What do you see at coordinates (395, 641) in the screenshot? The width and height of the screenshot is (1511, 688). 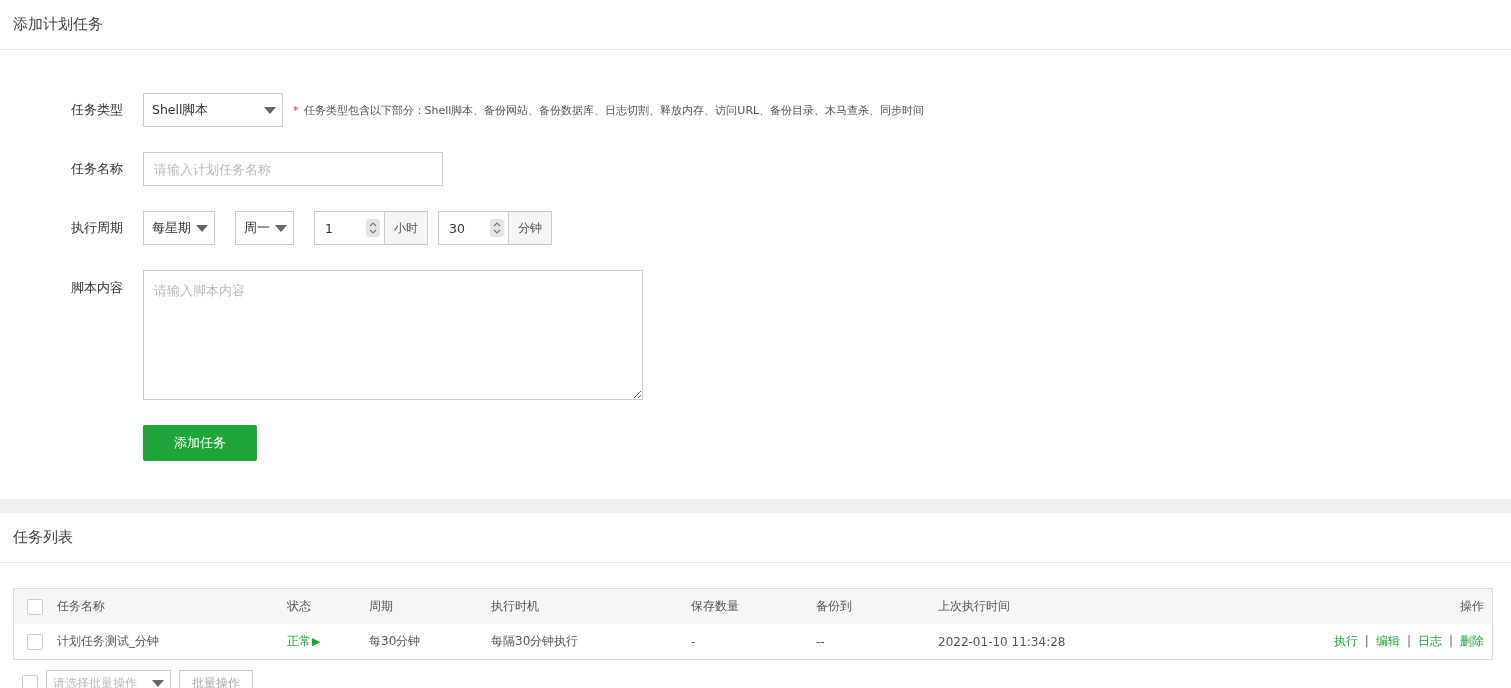 I see `table-cell: 每30分钟` at bounding box center [395, 641].